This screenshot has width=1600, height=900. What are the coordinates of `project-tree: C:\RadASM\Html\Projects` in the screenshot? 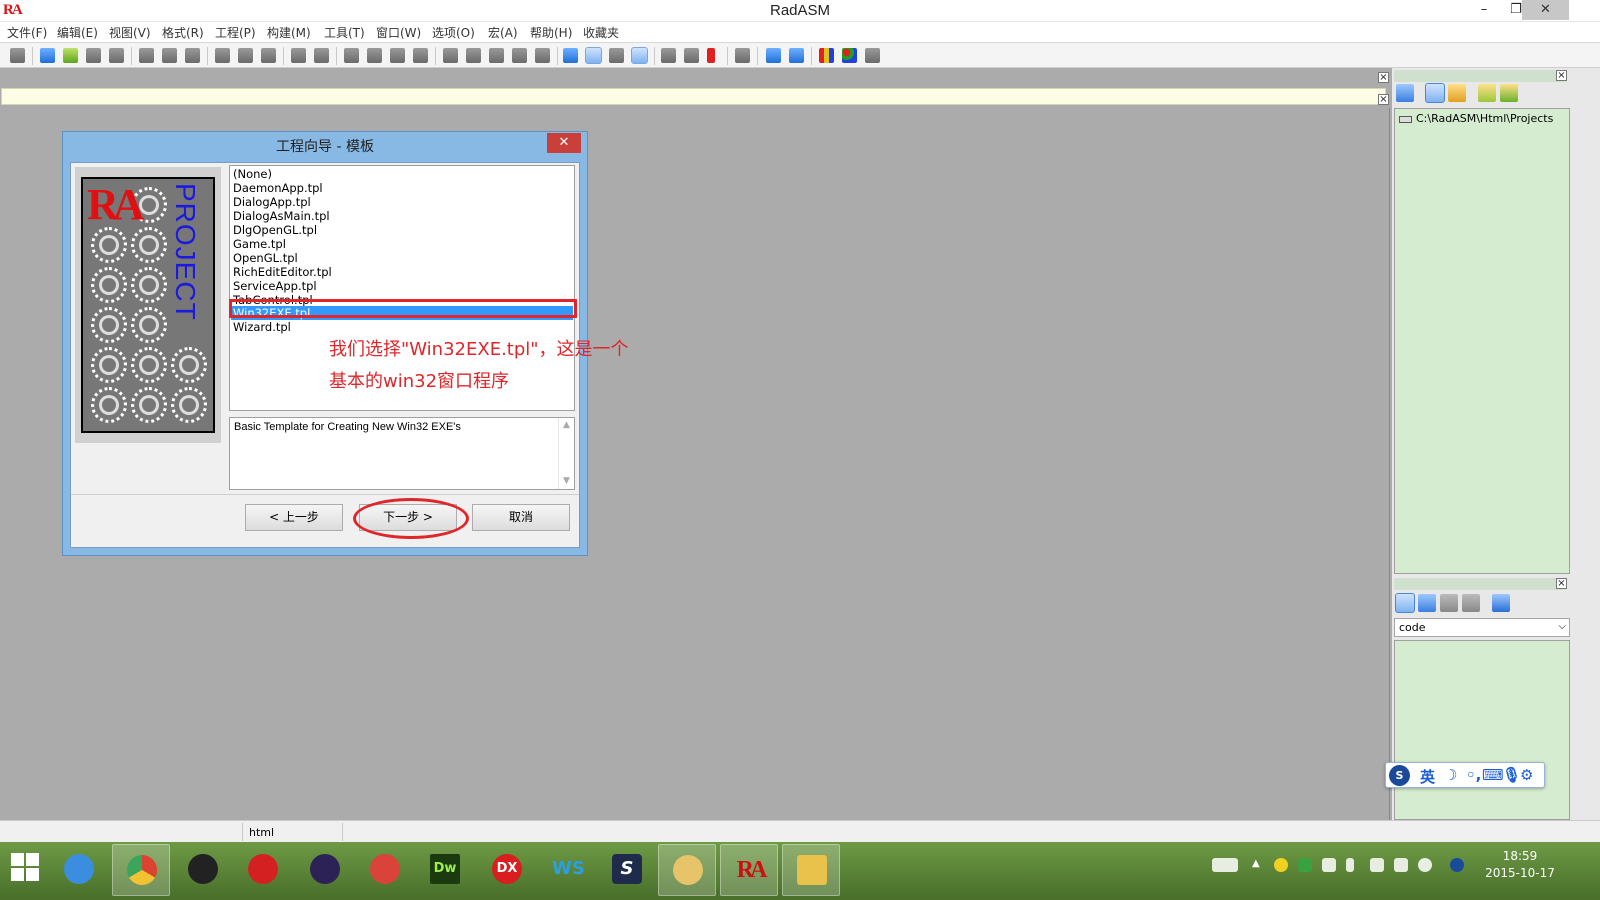 It's located at (1482, 341).